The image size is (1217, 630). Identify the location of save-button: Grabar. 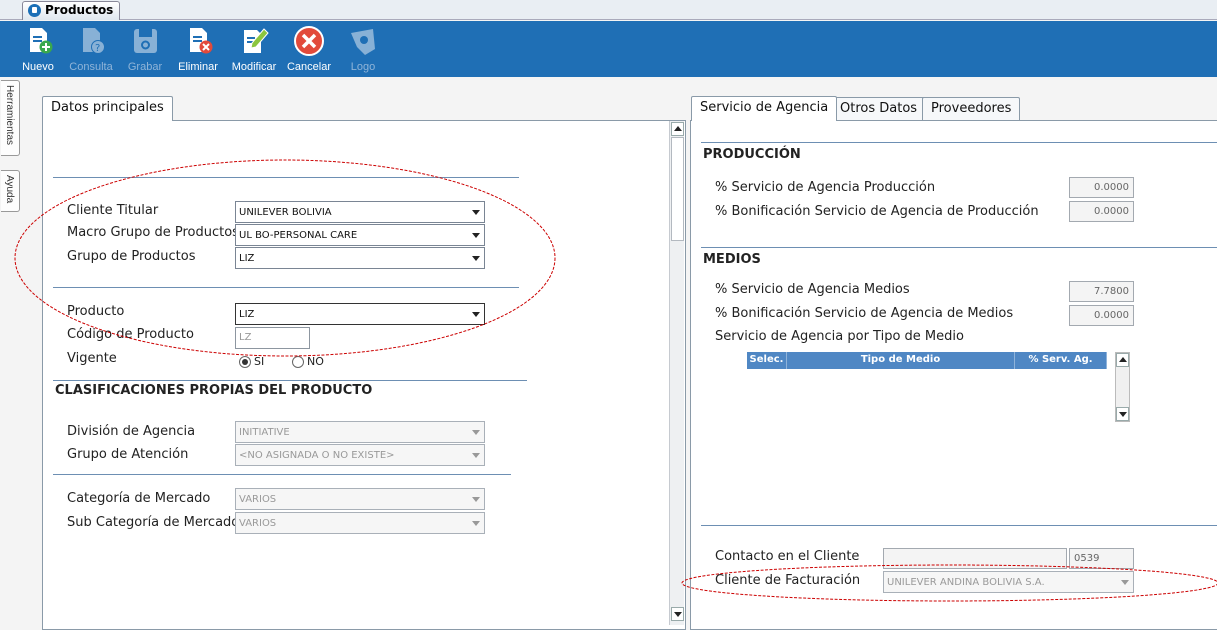
(145, 49).